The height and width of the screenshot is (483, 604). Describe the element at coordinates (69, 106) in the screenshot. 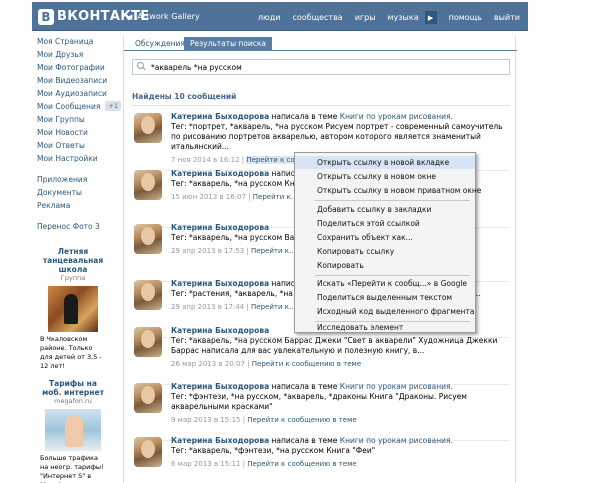

I see `sidebar-item-label: Мои Сообщения` at that location.